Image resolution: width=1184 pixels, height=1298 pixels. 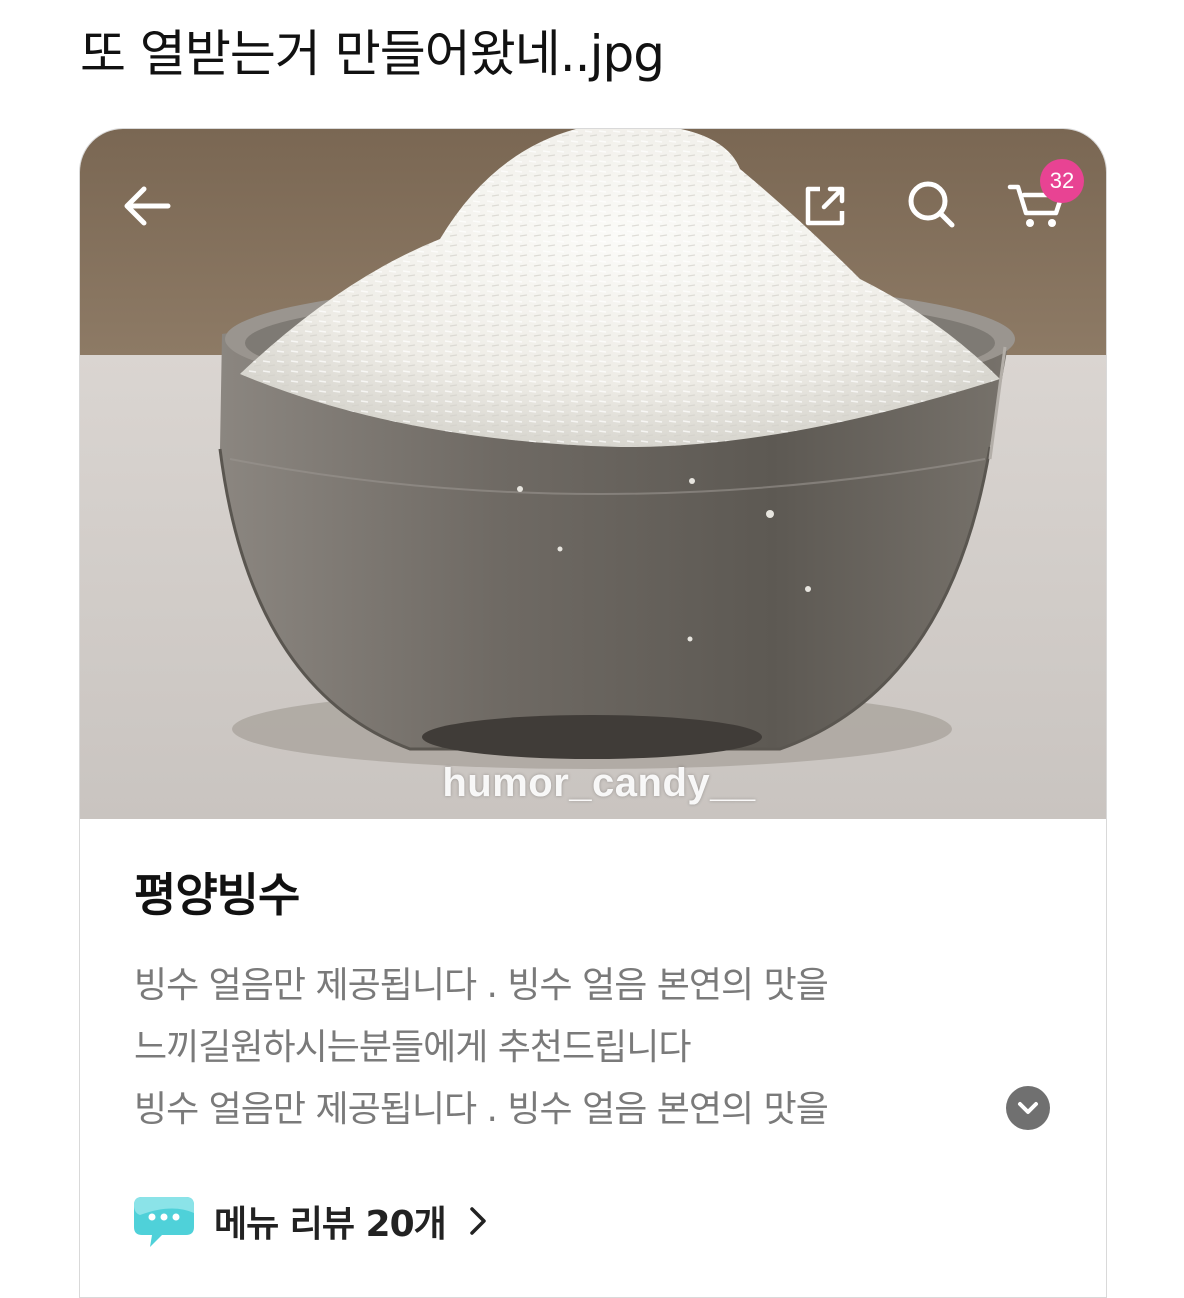 I want to click on description-line: 느끼길원하시는분들에게 추천드립니다, so click(x=412, y=1047).